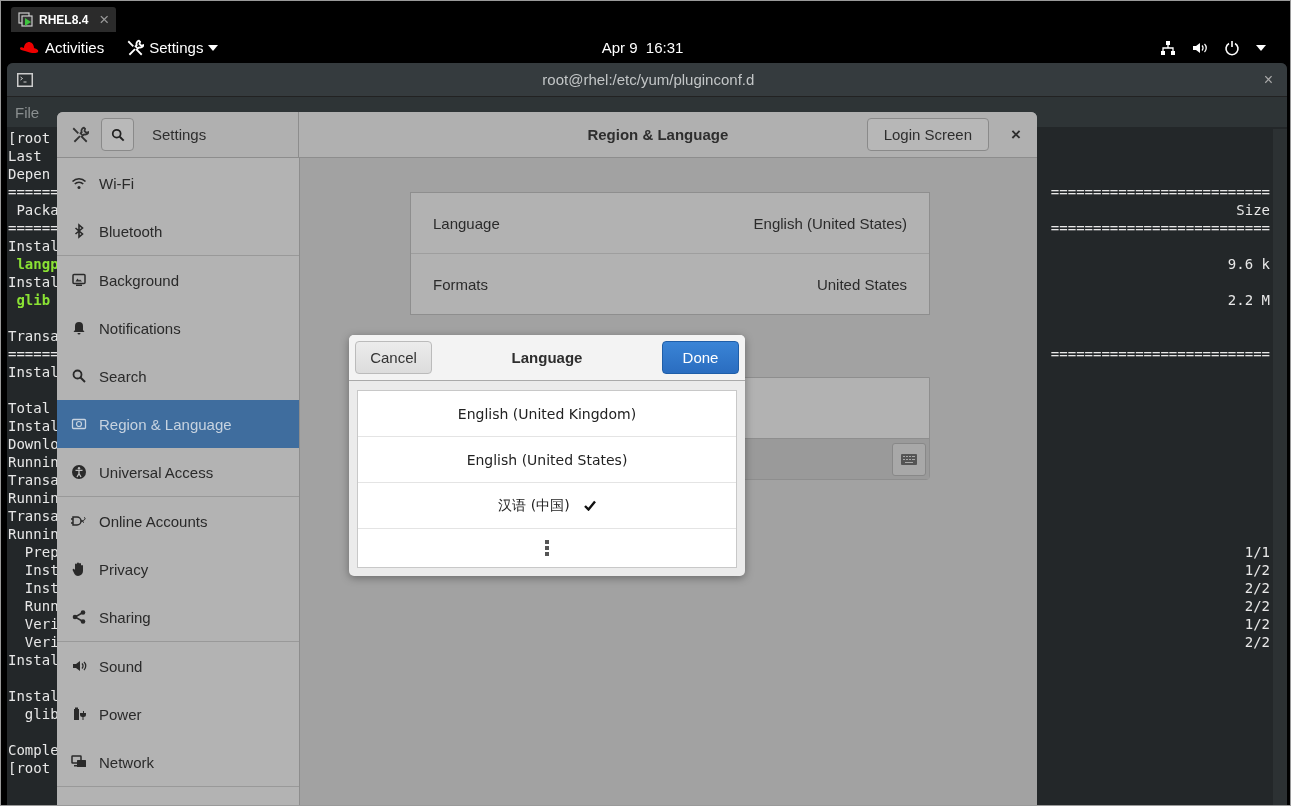  What do you see at coordinates (700, 357) in the screenshot?
I see `done-button: Done` at bounding box center [700, 357].